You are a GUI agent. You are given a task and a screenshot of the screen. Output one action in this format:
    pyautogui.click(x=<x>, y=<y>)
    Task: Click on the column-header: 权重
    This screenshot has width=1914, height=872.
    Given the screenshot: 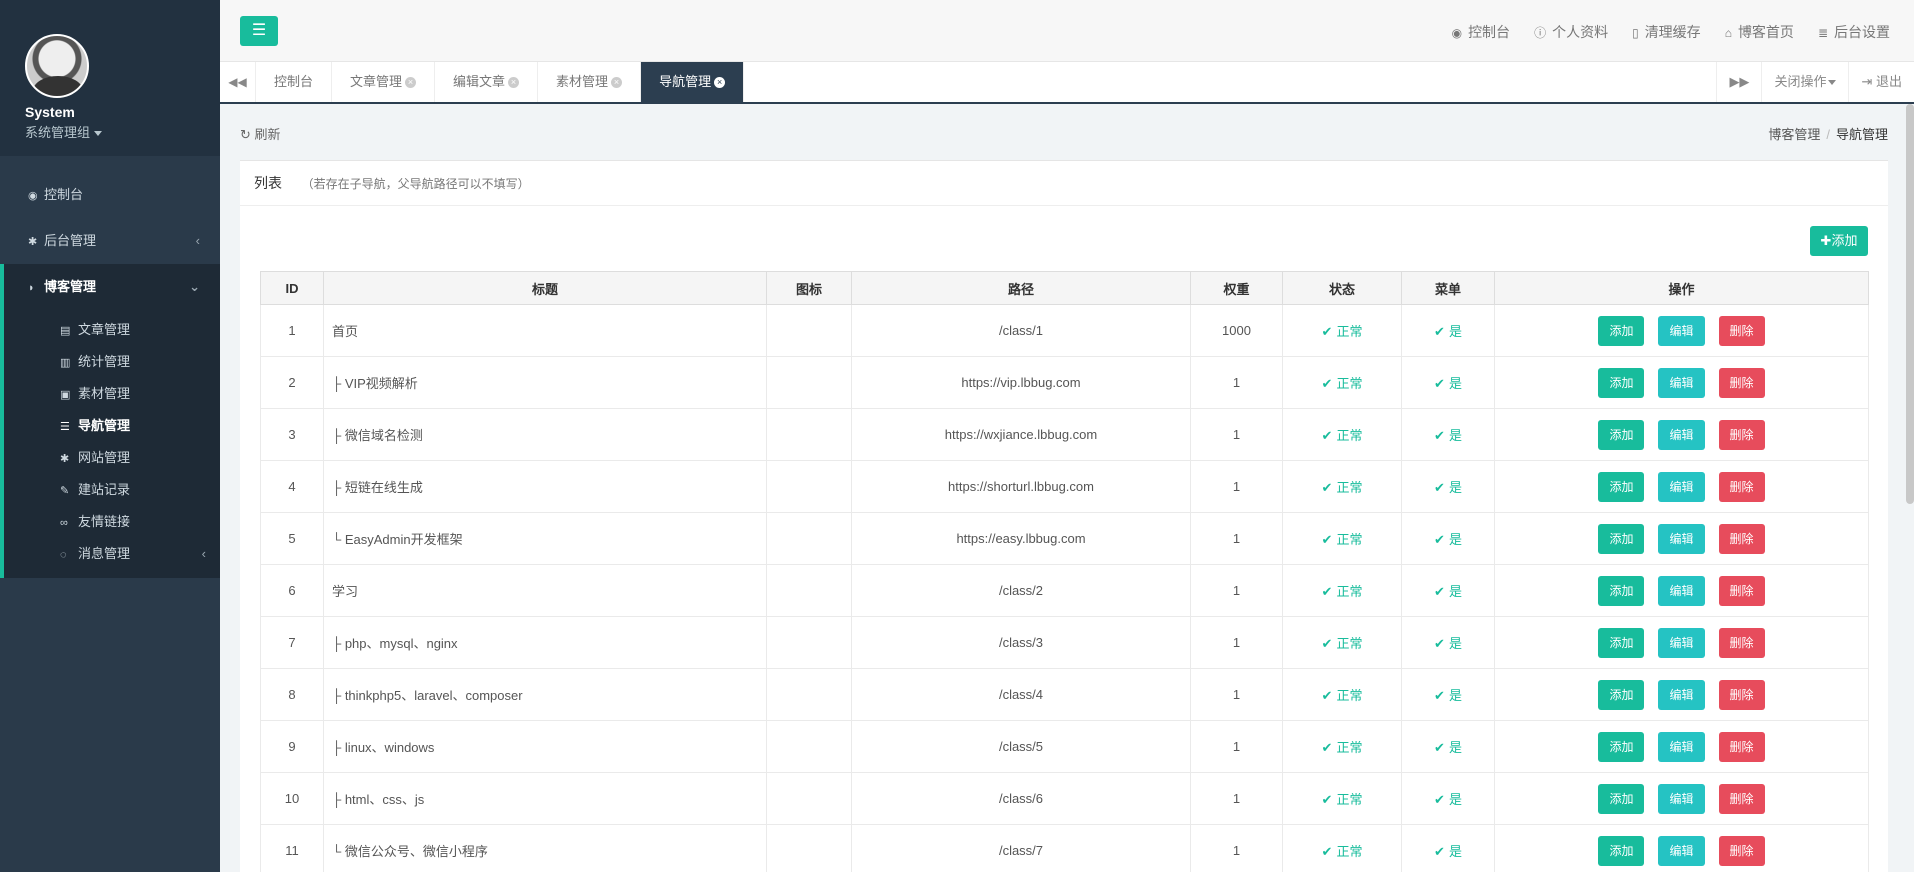 What is the action you would take?
    pyautogui.click(x=1236, y=288)
    